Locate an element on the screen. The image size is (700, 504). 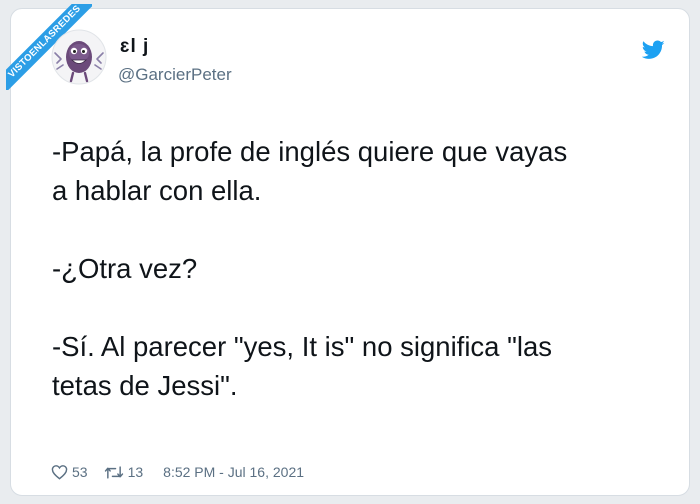
retweet-icon is located at coordinates (113, 472).